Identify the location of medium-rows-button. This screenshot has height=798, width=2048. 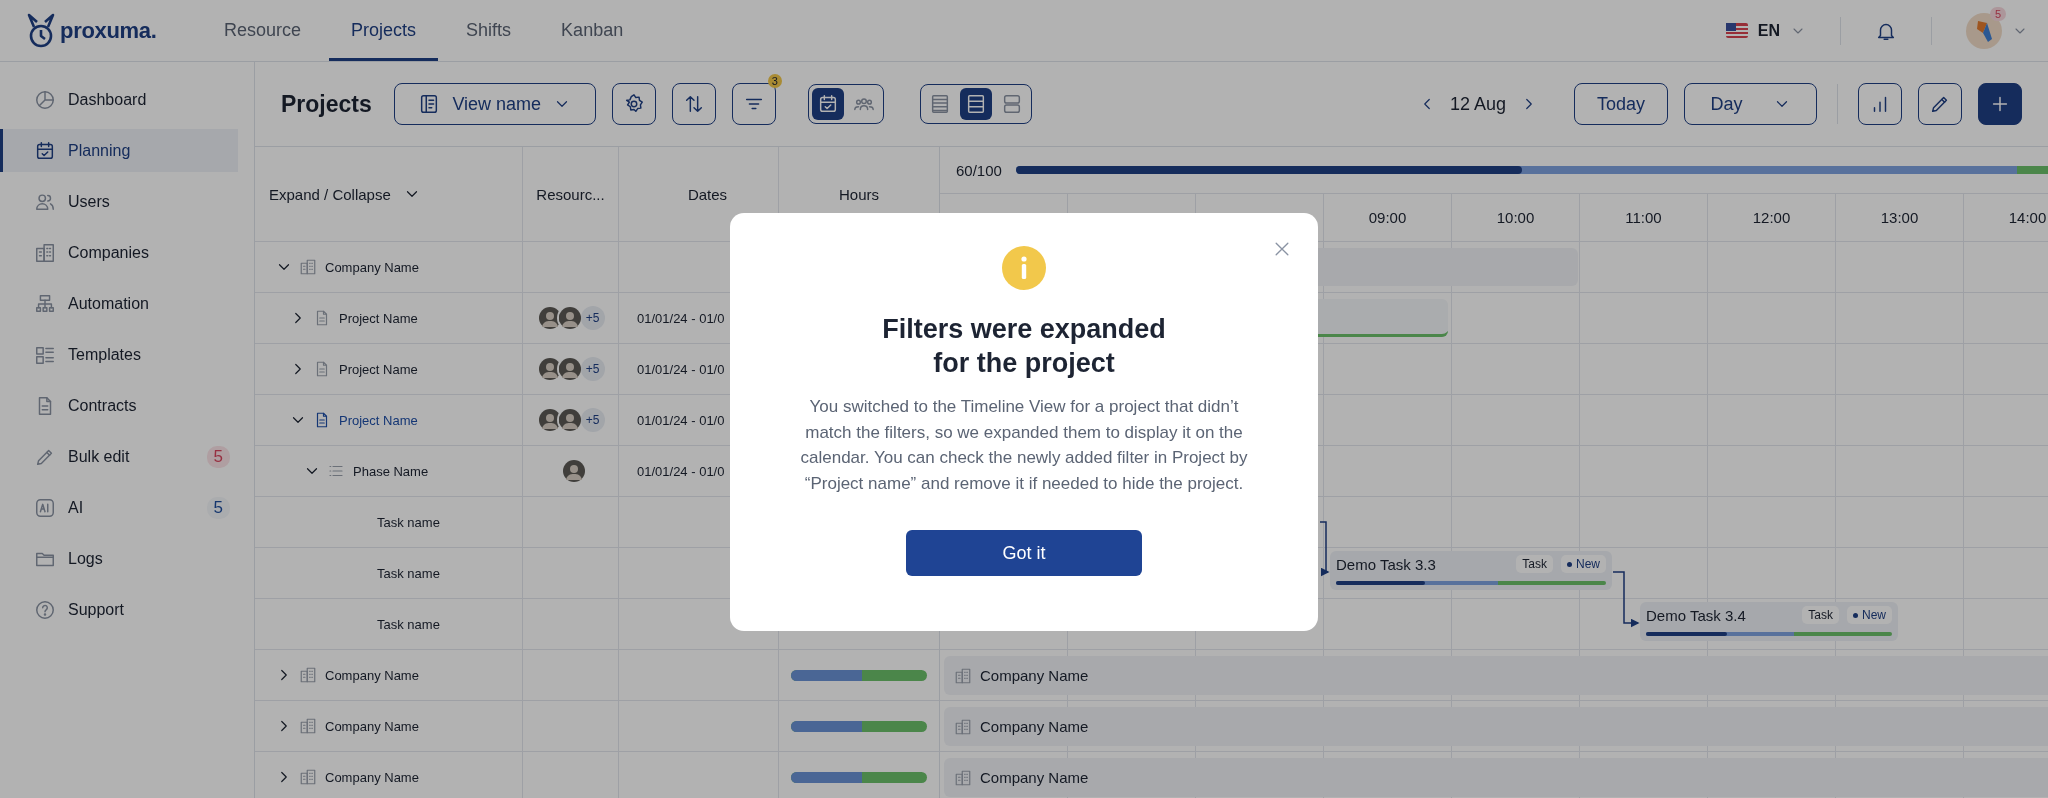
(975, 104).